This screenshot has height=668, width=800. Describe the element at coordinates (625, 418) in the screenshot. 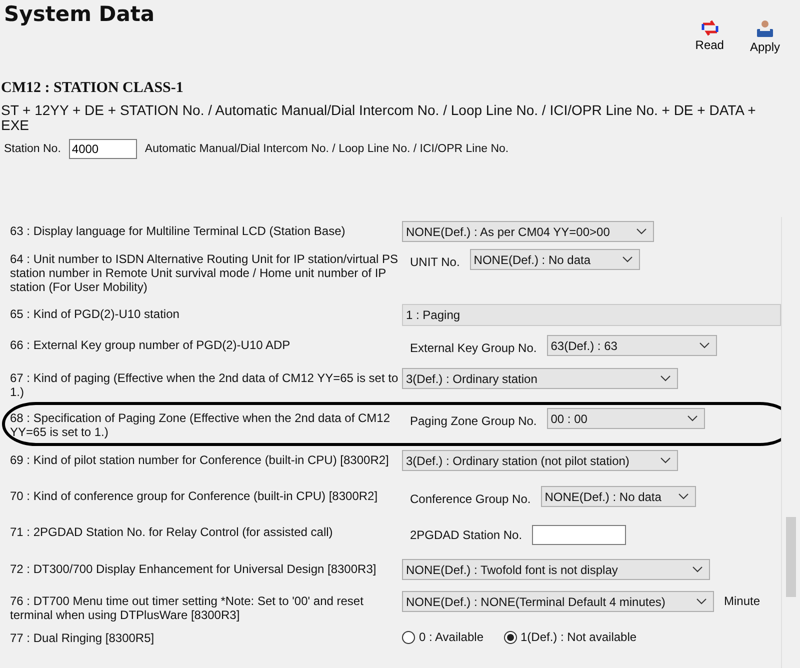

I see `dropdown: 00` at that location.